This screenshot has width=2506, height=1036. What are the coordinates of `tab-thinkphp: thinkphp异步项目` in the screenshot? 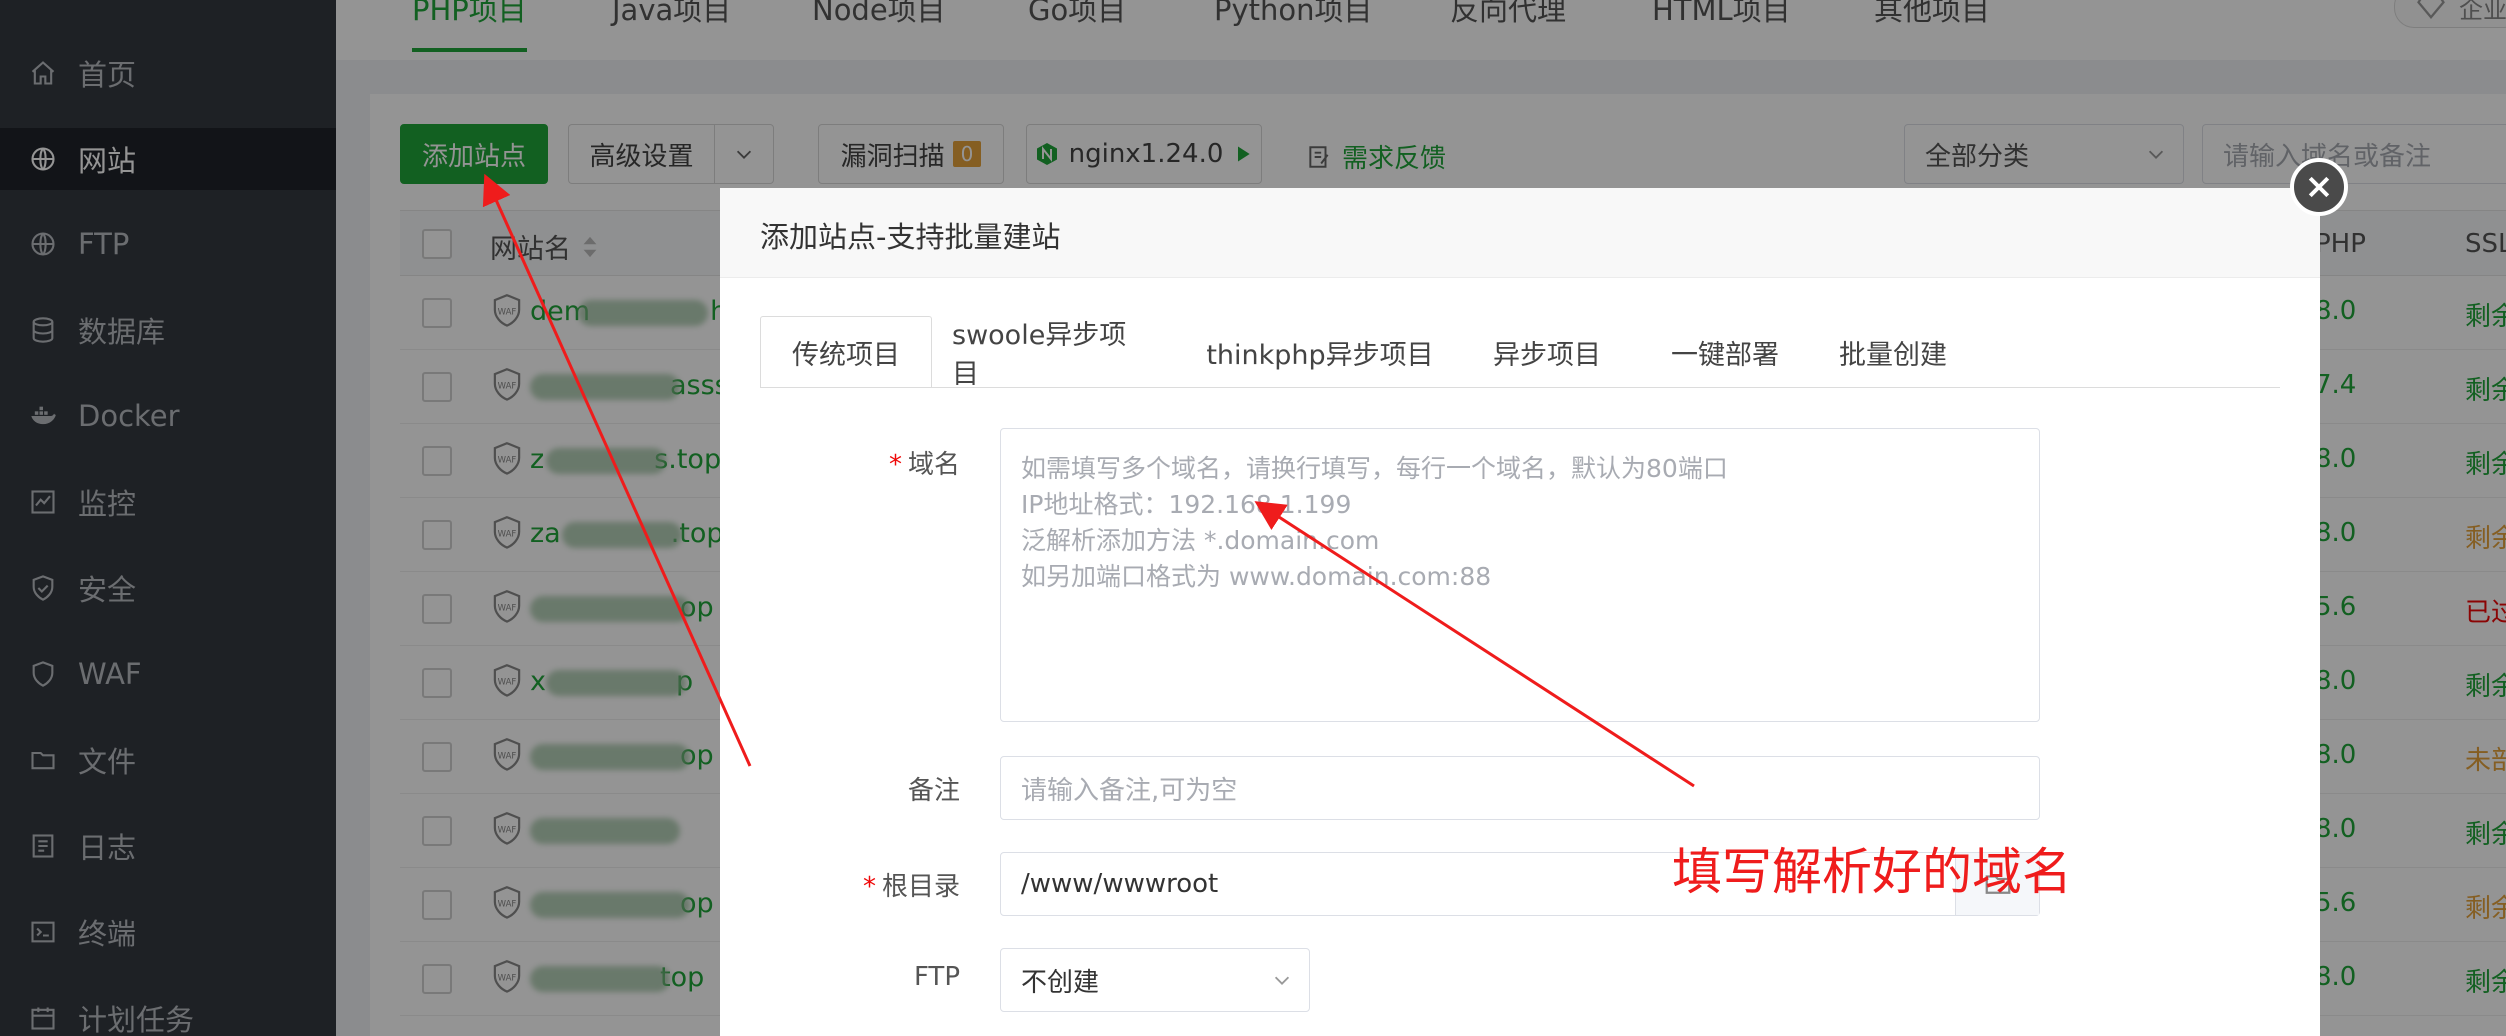 It's located at (1320, 352).